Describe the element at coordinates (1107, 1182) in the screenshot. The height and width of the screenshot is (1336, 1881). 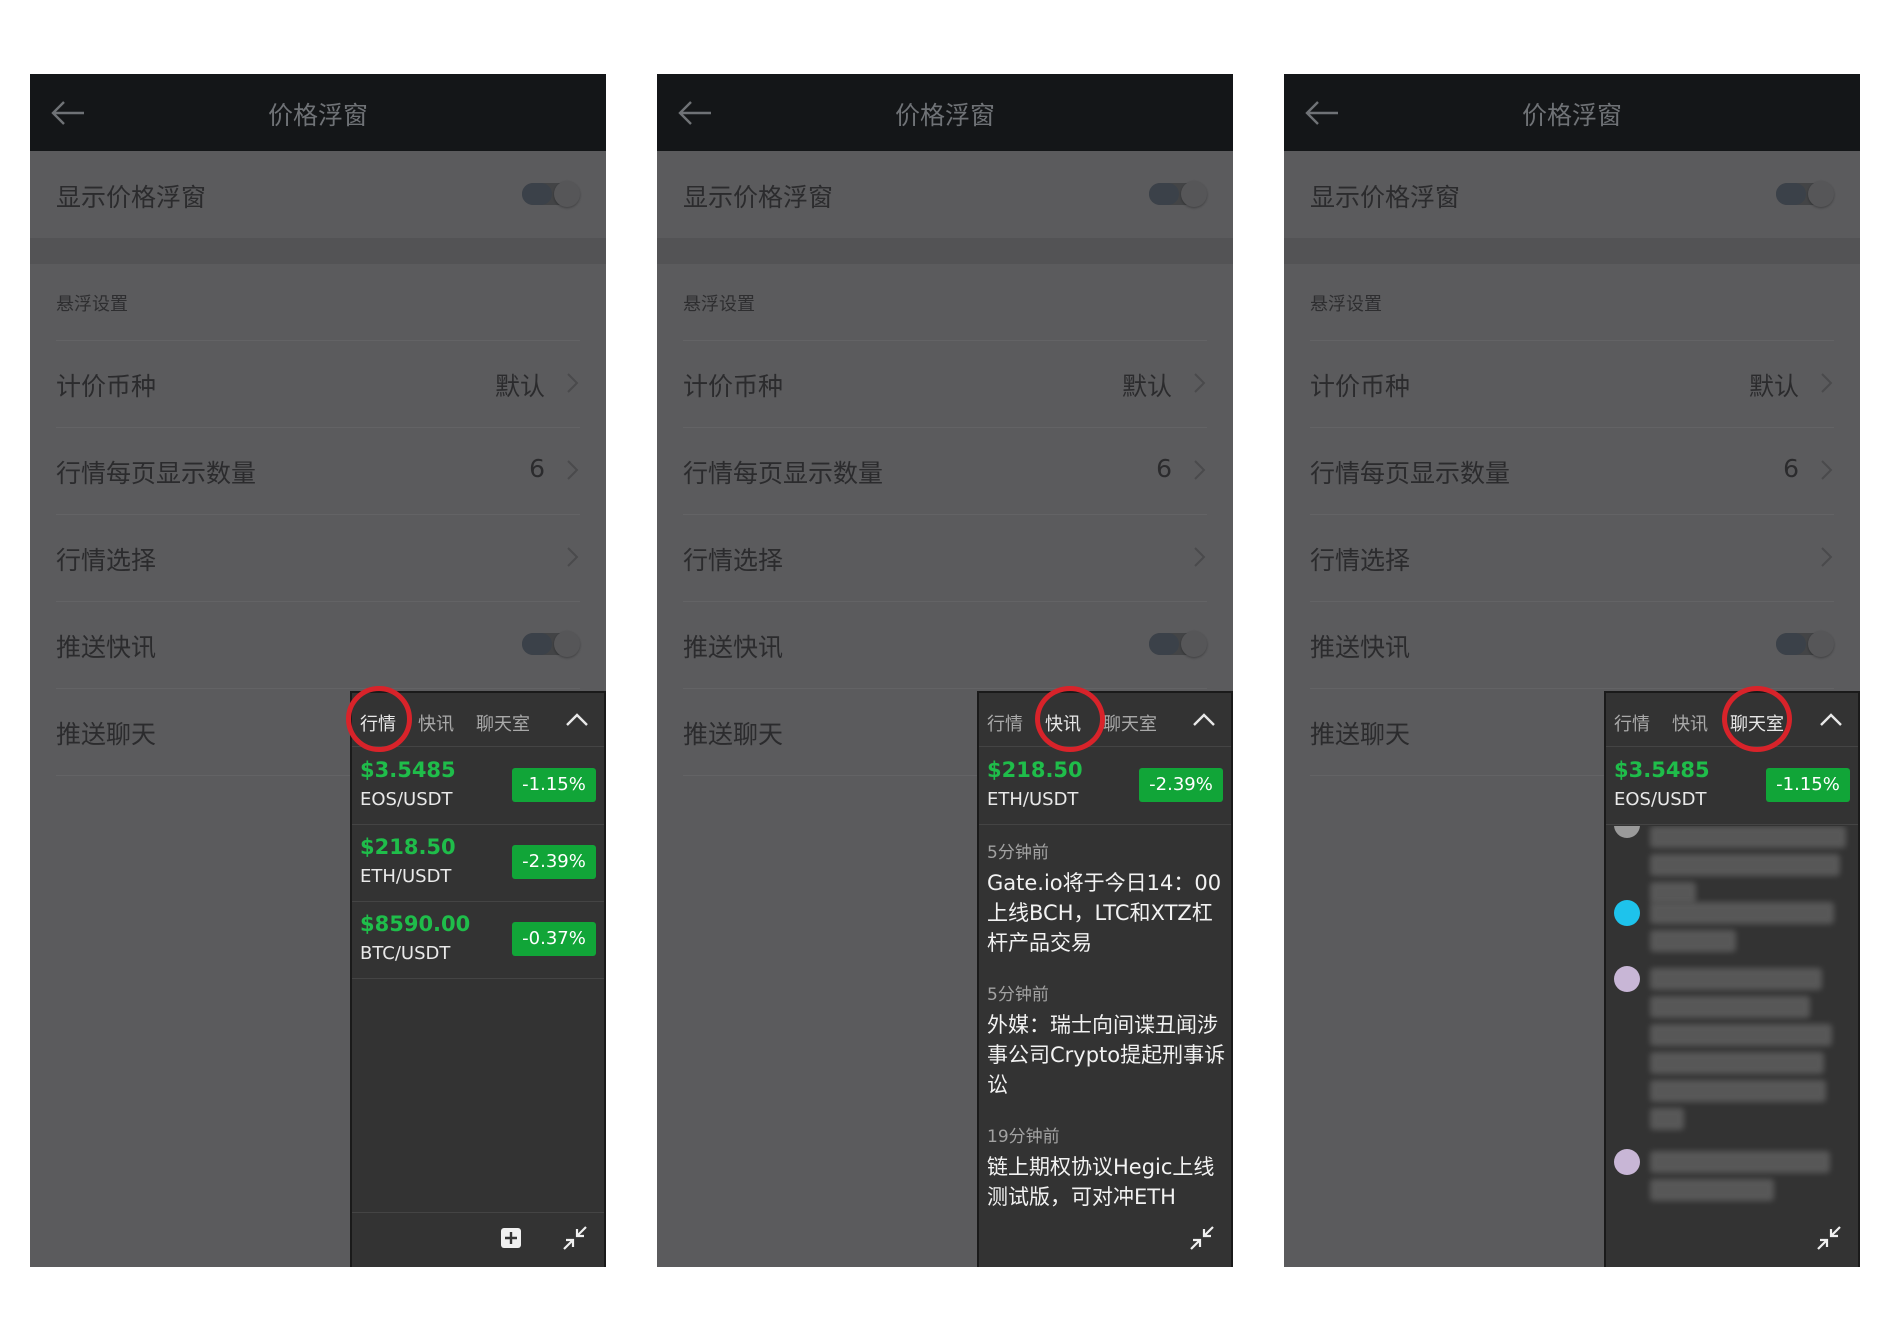
I see `news-item: 链上期权协议Hegic上线测试版，可对冲ETH` at that location.